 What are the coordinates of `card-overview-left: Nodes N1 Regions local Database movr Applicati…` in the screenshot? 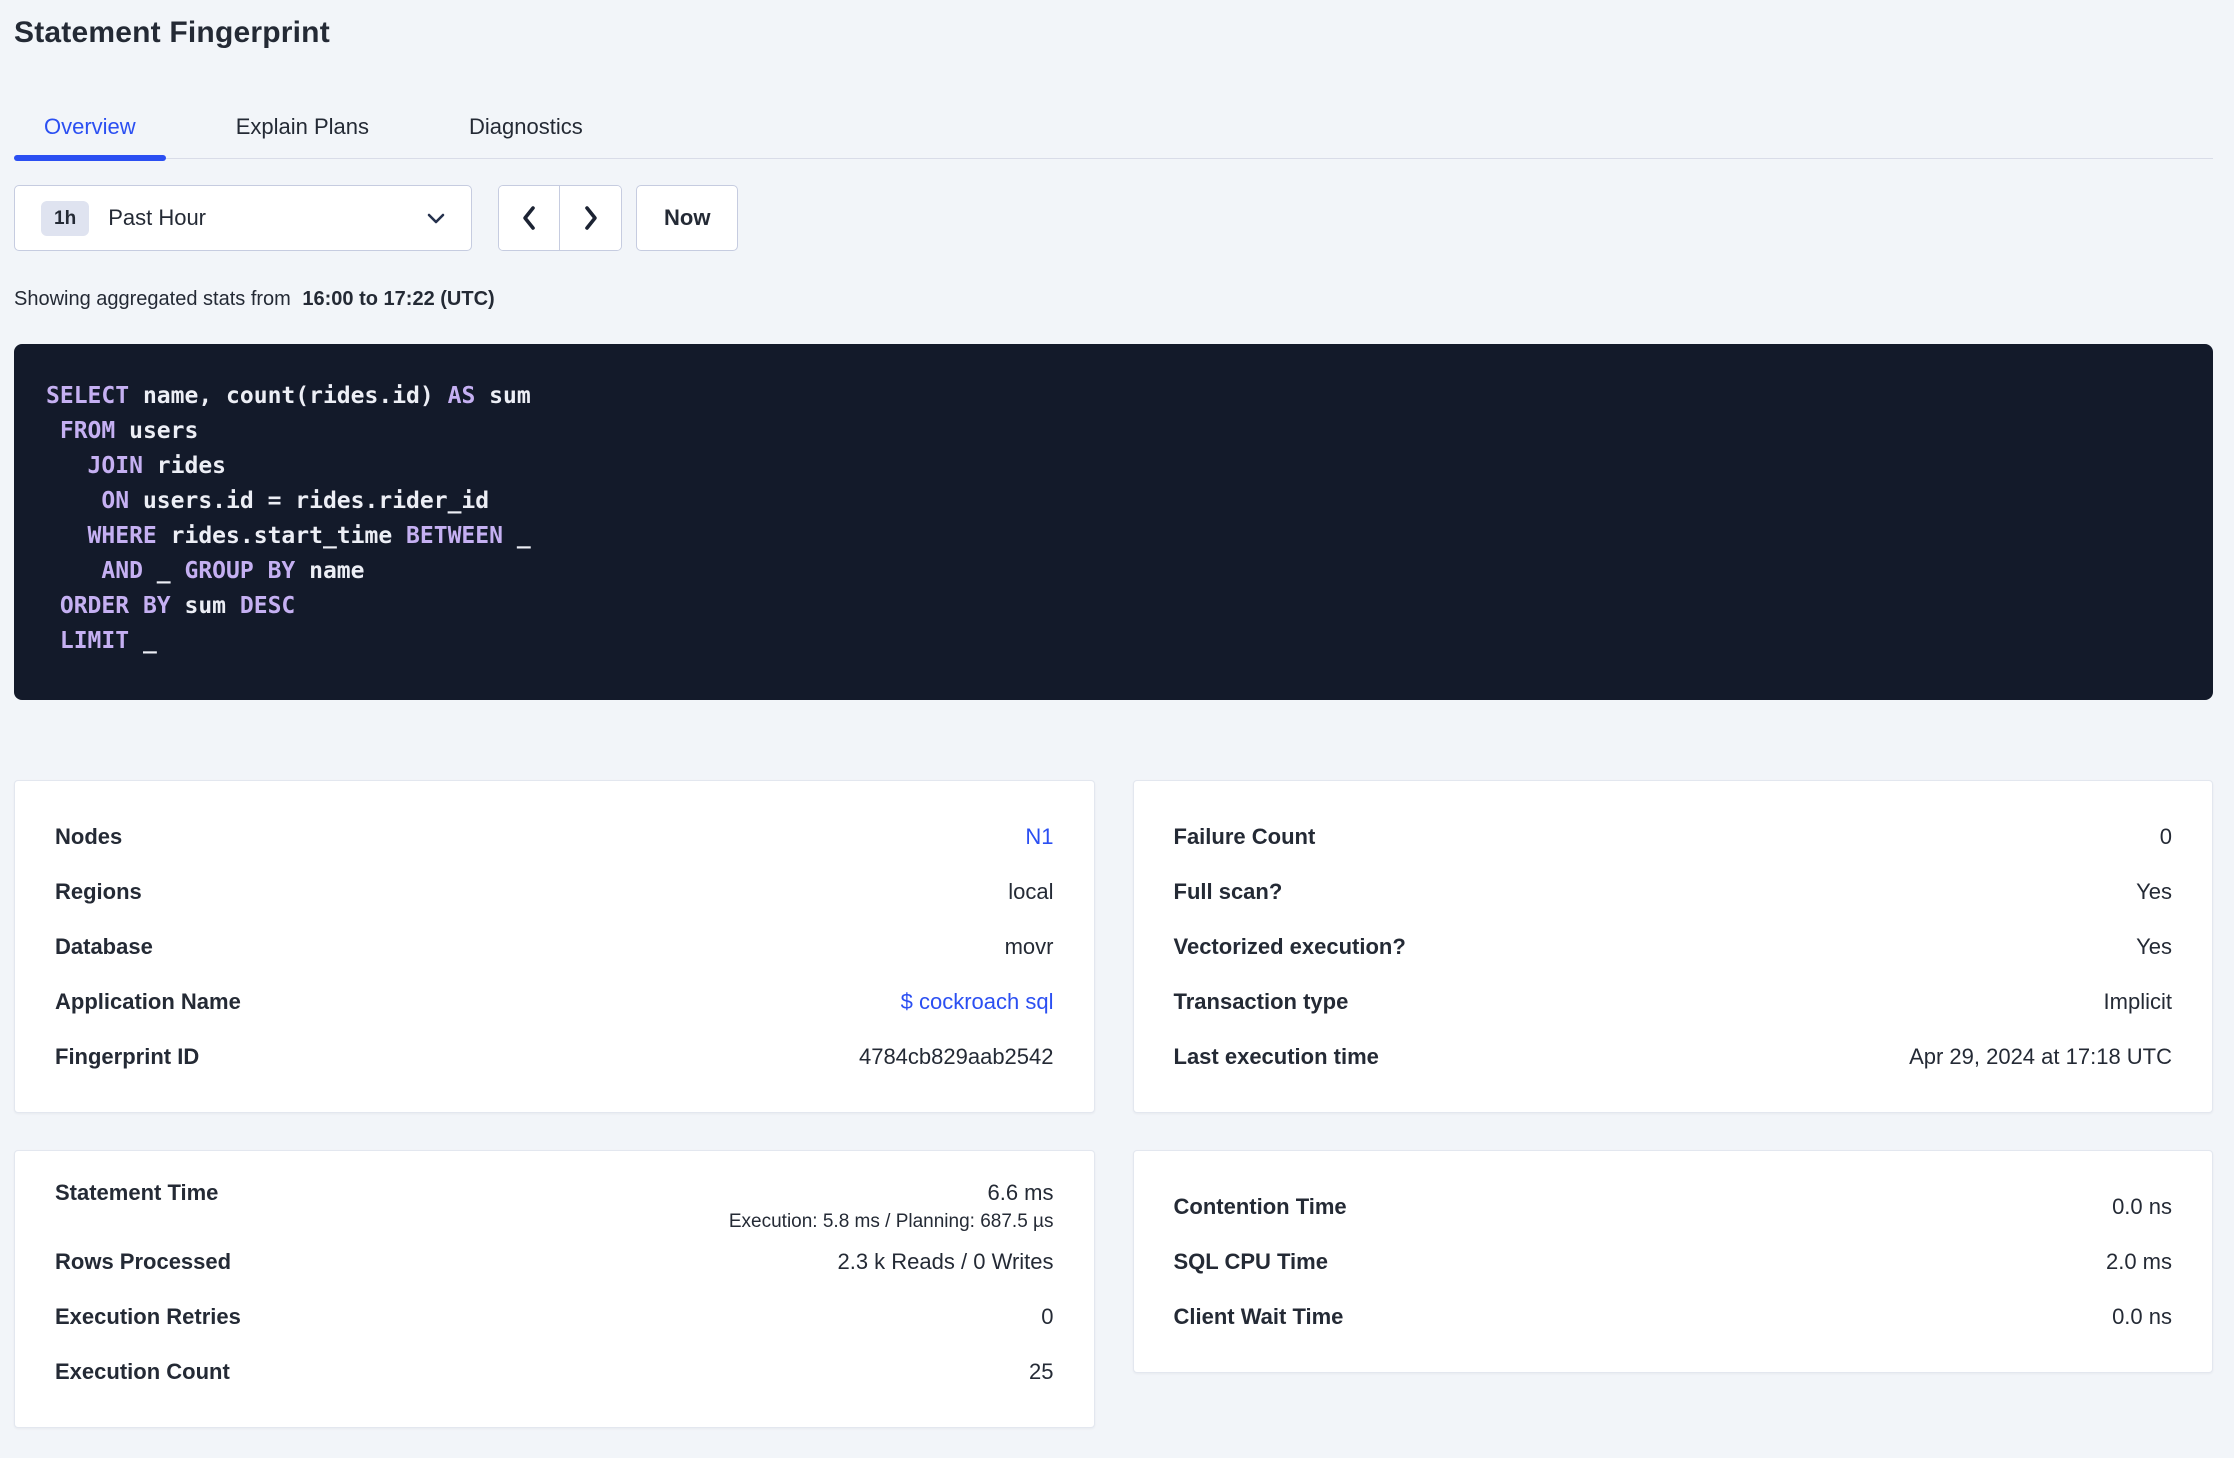 It's located at (554, 946).